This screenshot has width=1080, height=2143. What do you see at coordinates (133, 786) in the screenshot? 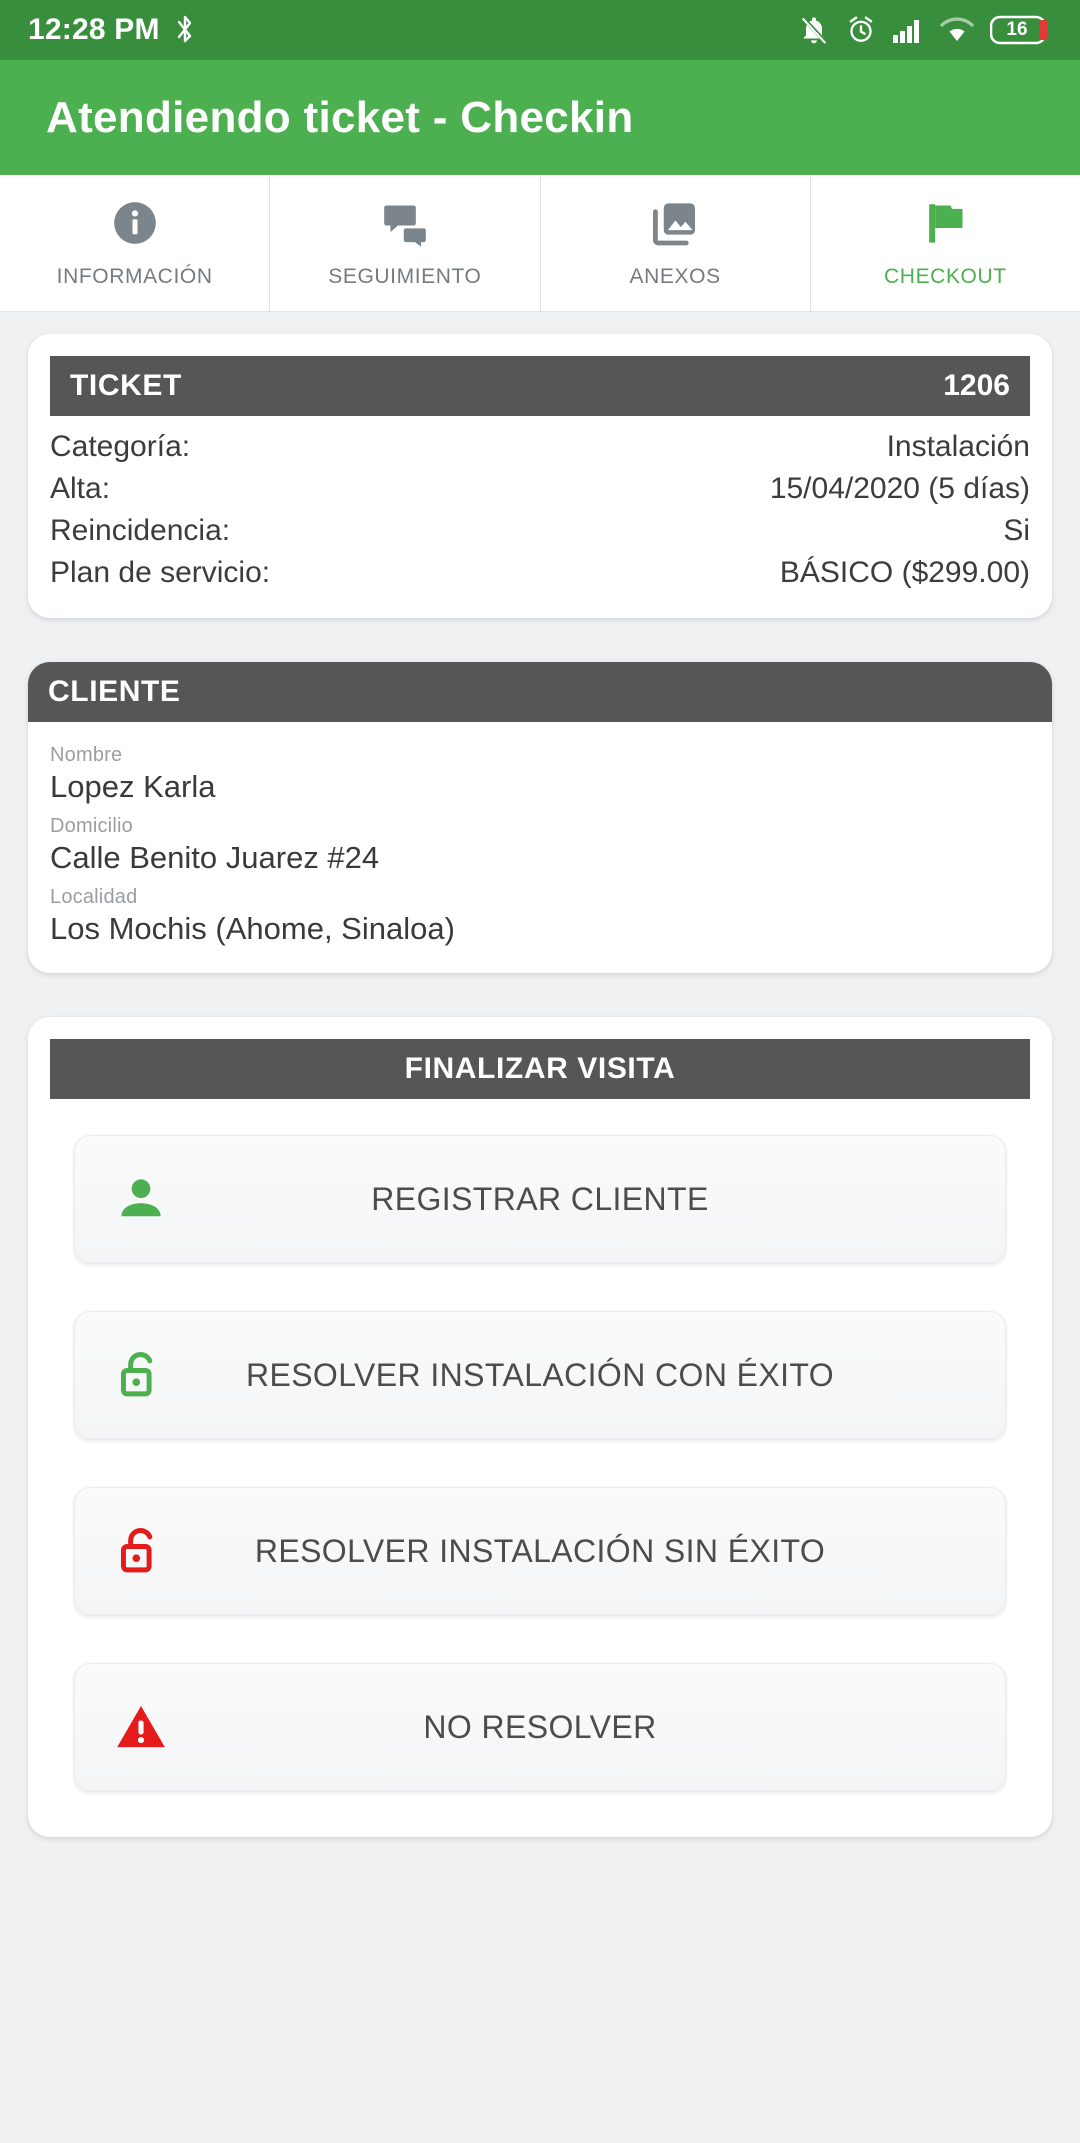
I see `client-nombre-value: Lopez Karla` at bounding box center [133, 786].